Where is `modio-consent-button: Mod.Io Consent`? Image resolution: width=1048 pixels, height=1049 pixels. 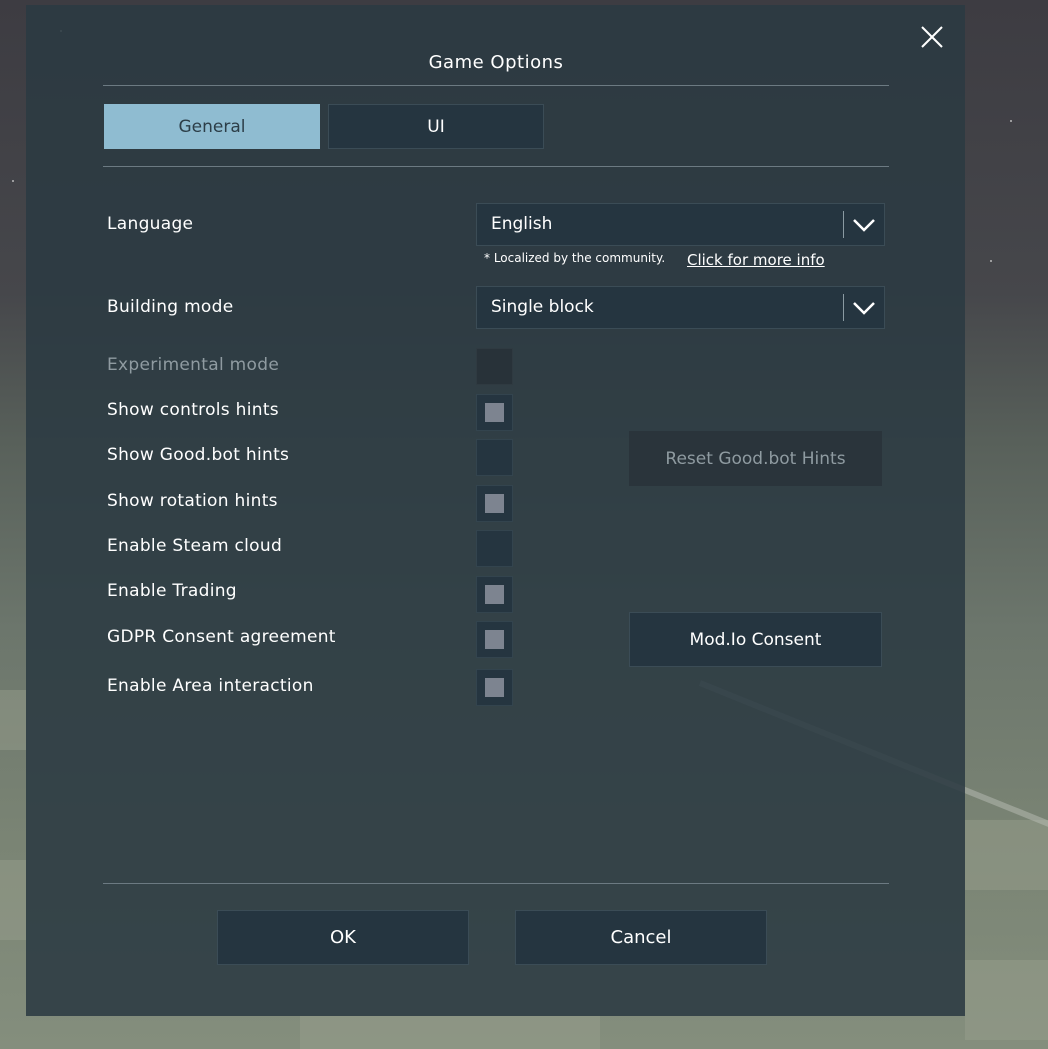
modio-consent-button: Mod.Io Consent is located at coordinates (755, 639).